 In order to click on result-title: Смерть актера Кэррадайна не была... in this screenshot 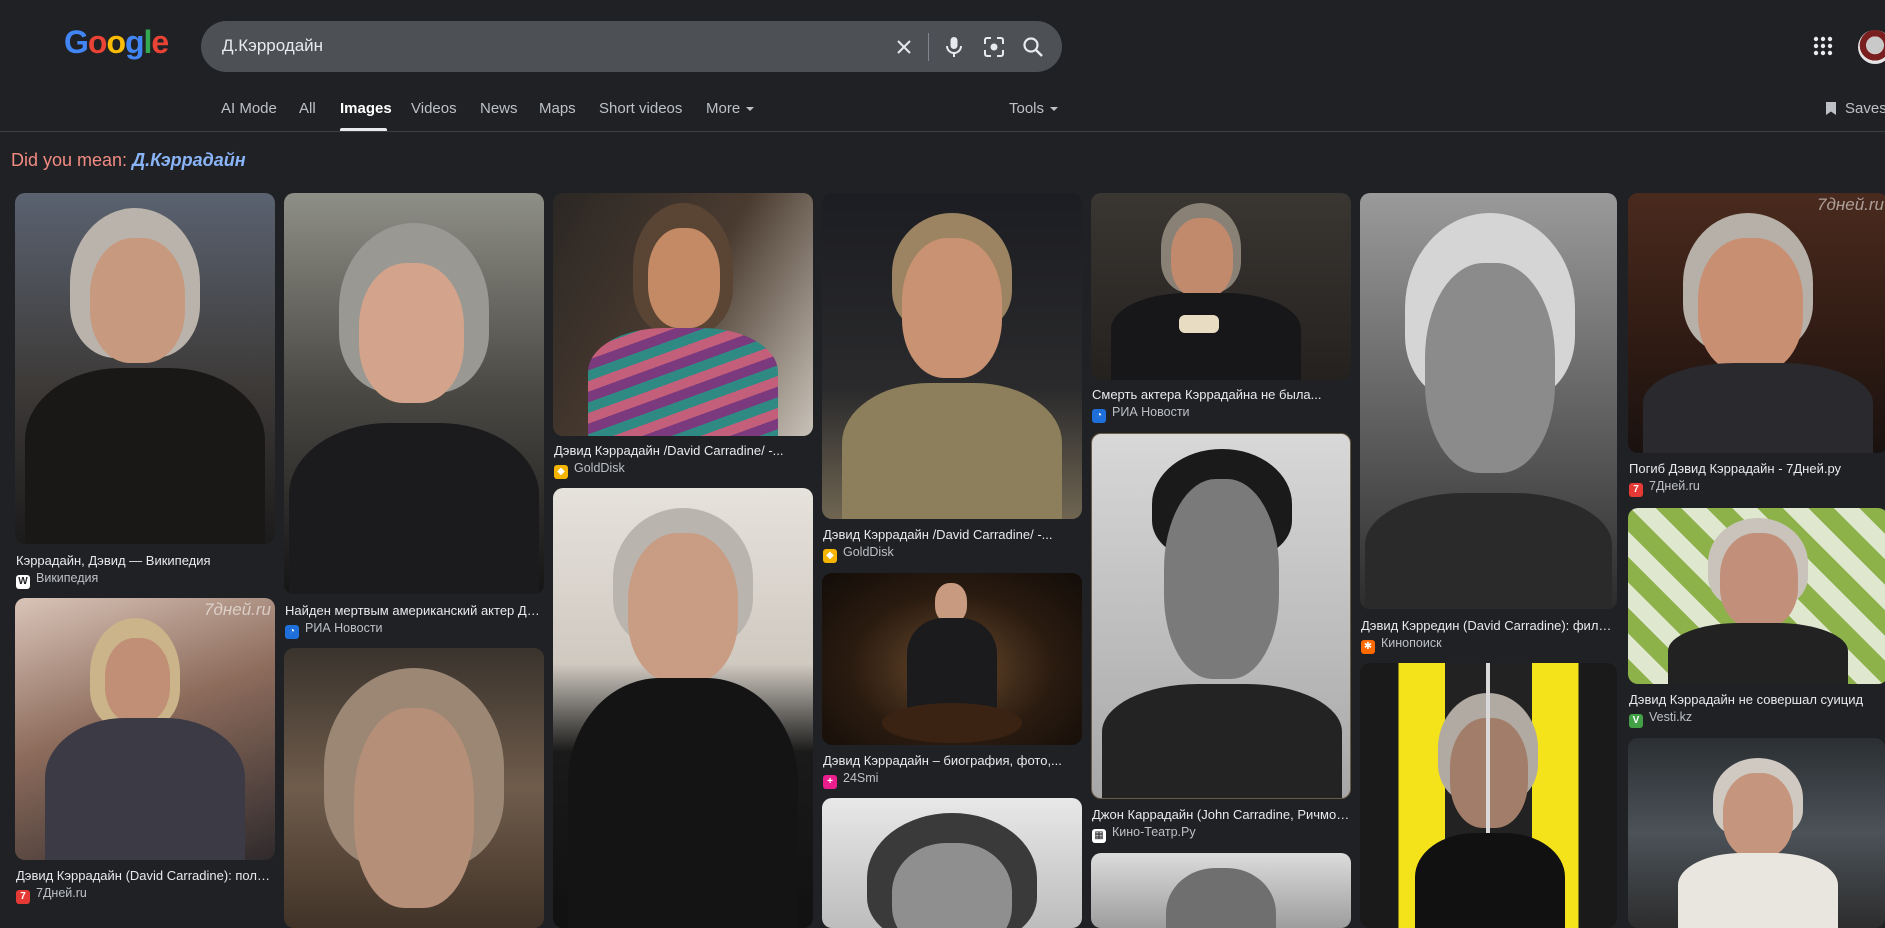, I will do `click(1221, 394)`.